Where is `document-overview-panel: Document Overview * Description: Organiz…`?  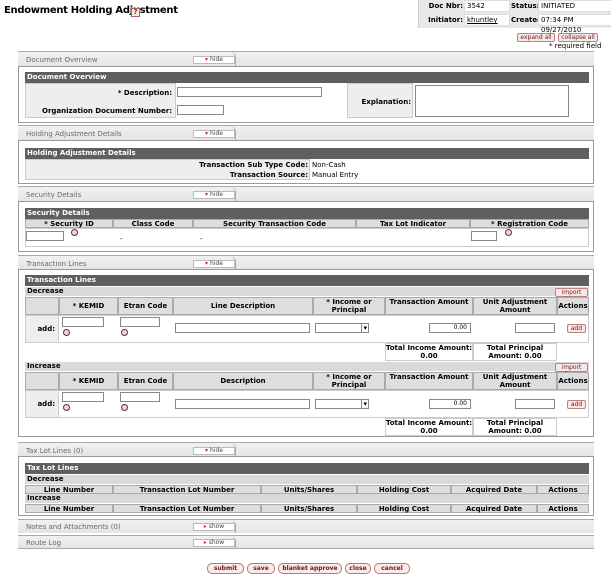
document-overview-panel: Document Overview * Description: Organiz… is located at coordinates (306, 94).